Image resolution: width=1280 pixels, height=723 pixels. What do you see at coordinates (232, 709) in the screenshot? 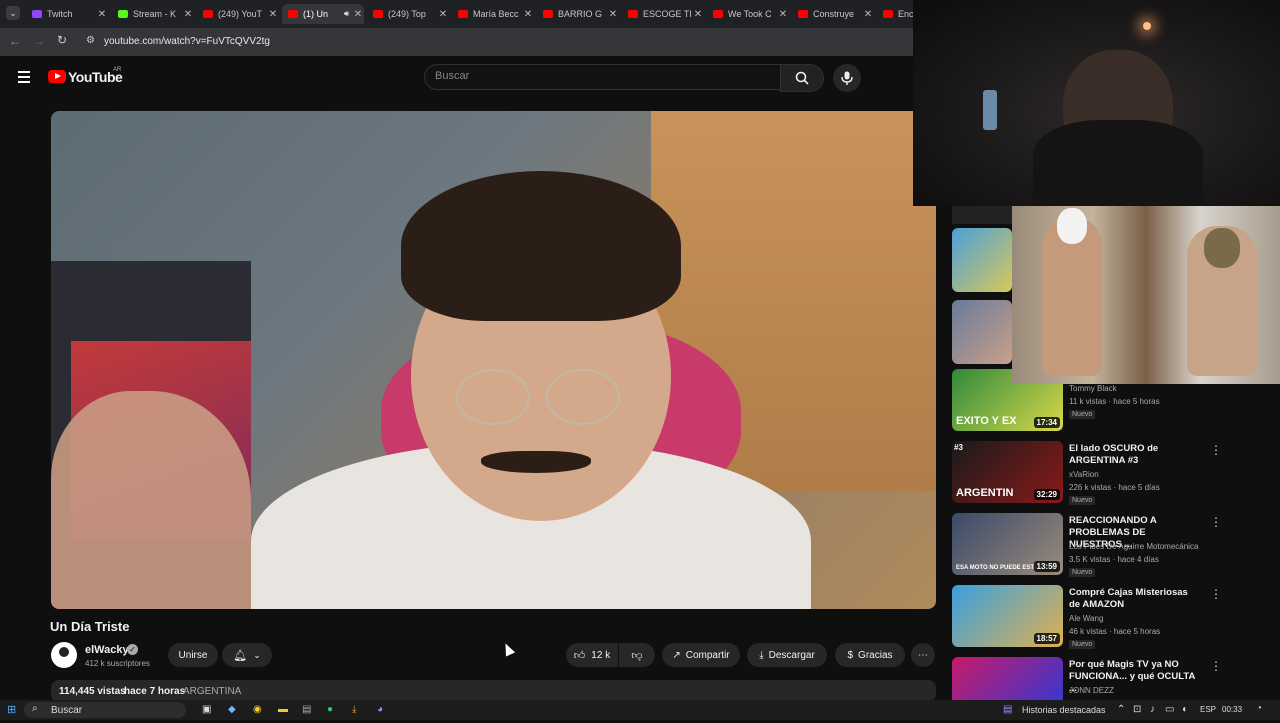
I see `copilot-icon: ◆` at bounding box center [232, 709].